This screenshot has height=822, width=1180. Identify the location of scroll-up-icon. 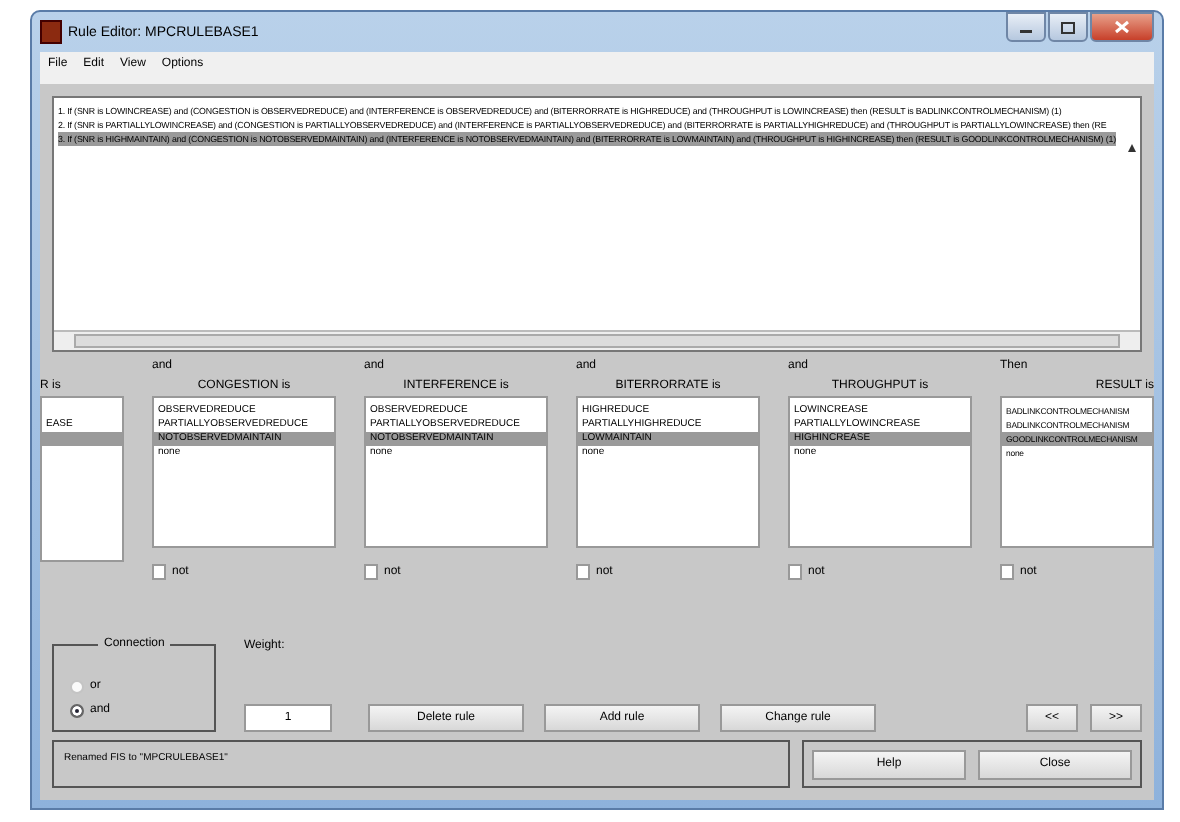
(1132, 148).